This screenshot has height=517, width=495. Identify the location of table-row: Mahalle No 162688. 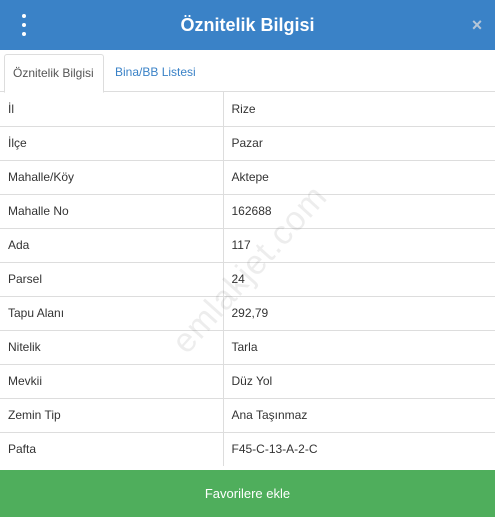
(247, 210).